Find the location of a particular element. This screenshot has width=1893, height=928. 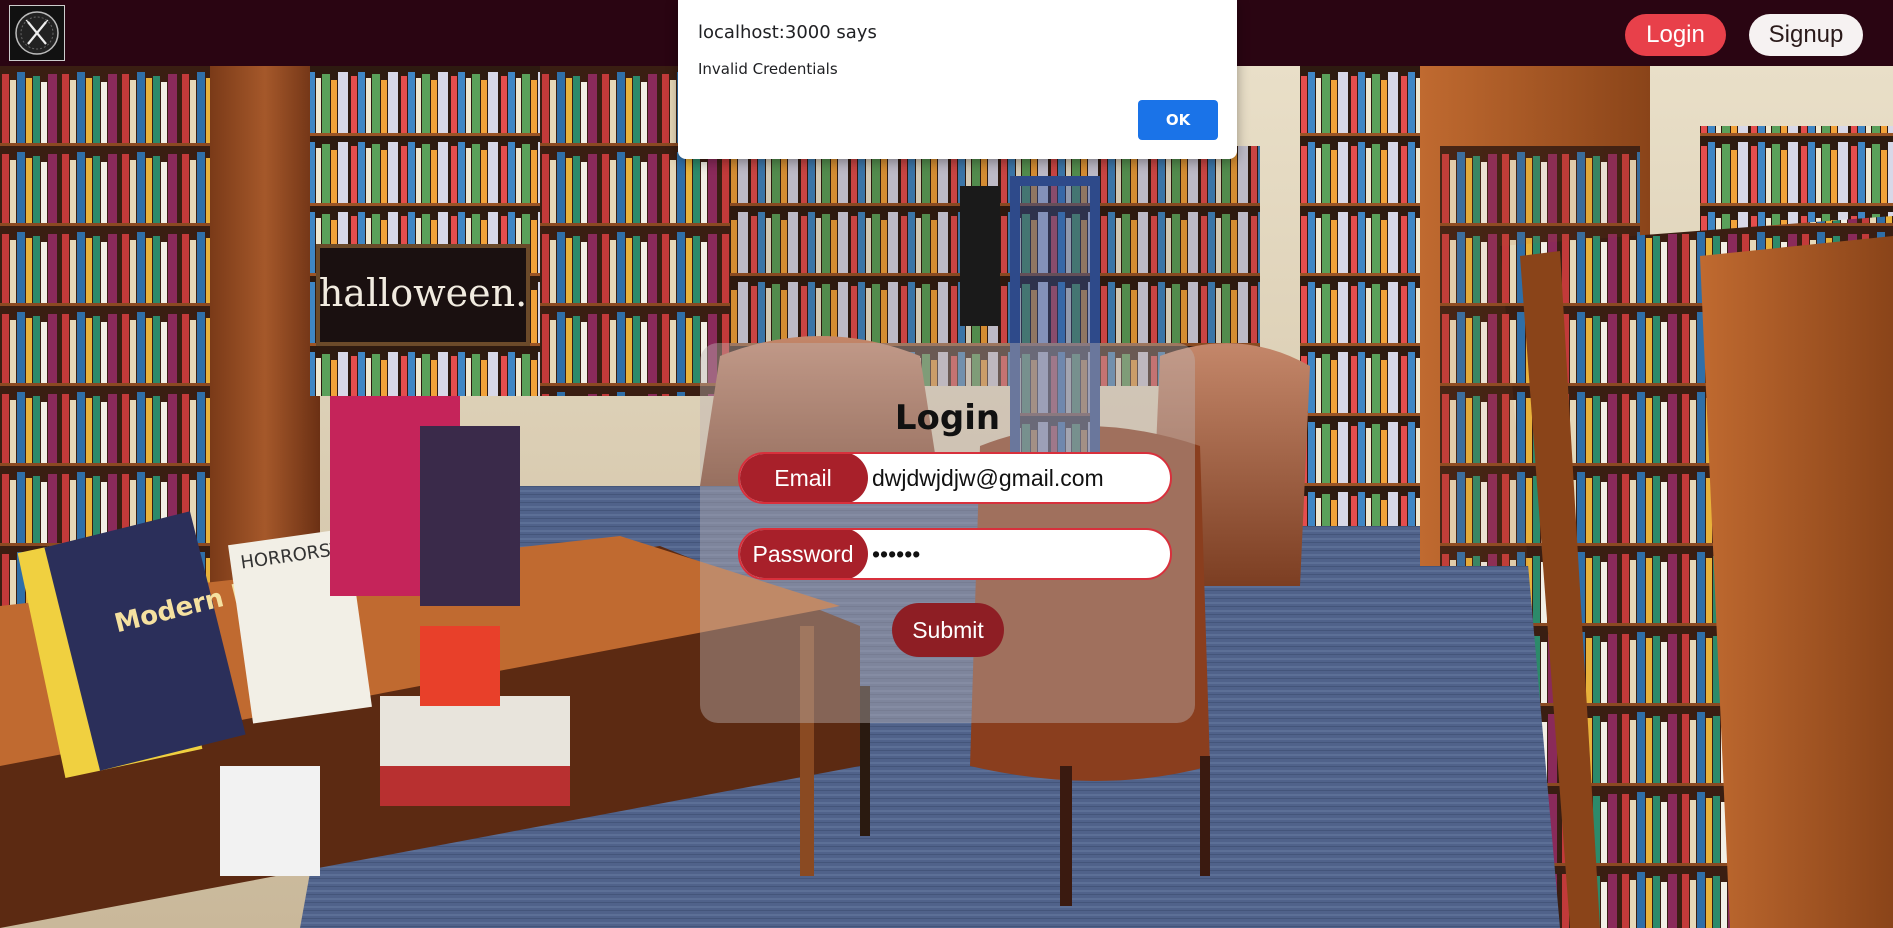

submit-button: Submit is located at coordinates (948, 630).